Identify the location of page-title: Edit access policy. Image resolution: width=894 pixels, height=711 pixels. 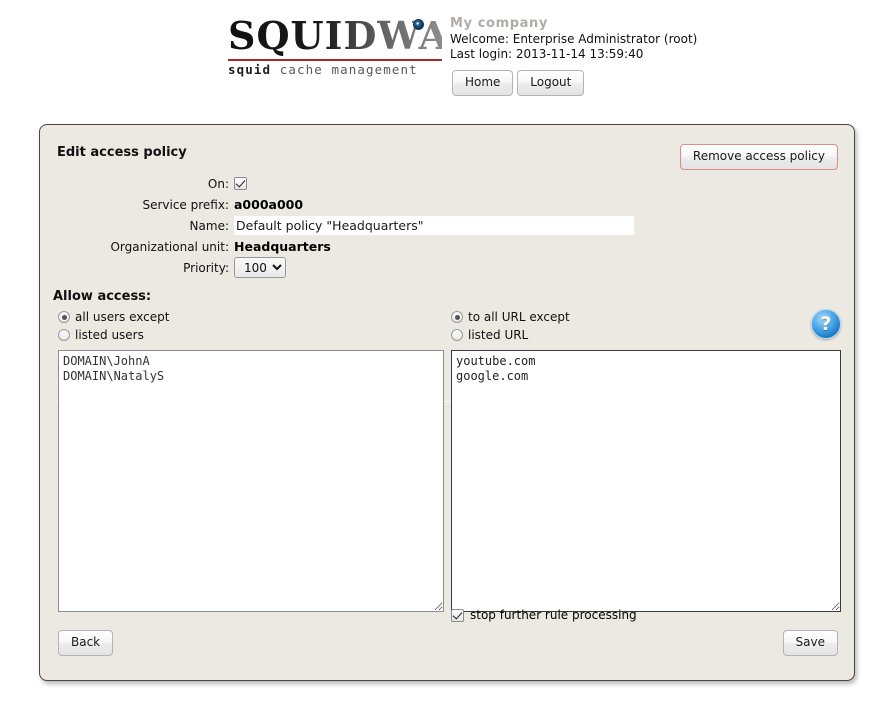
(122, 152).